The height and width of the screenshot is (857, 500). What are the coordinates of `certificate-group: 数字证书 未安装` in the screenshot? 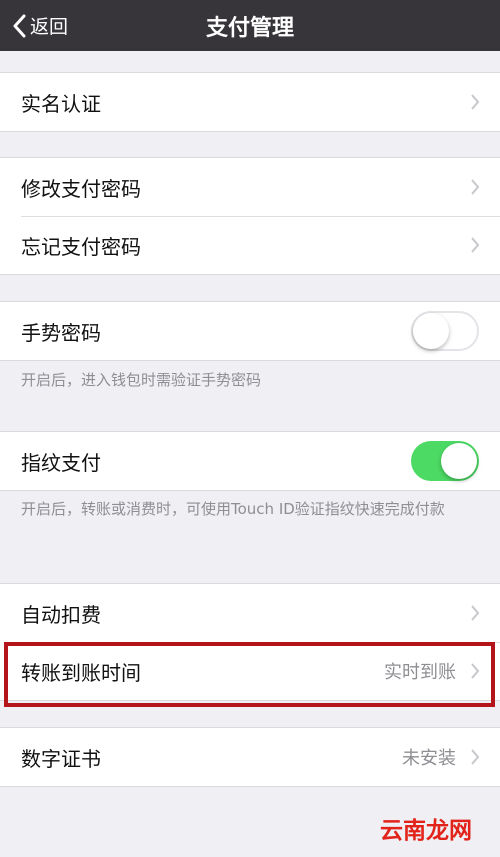 It's located at (250, 757).